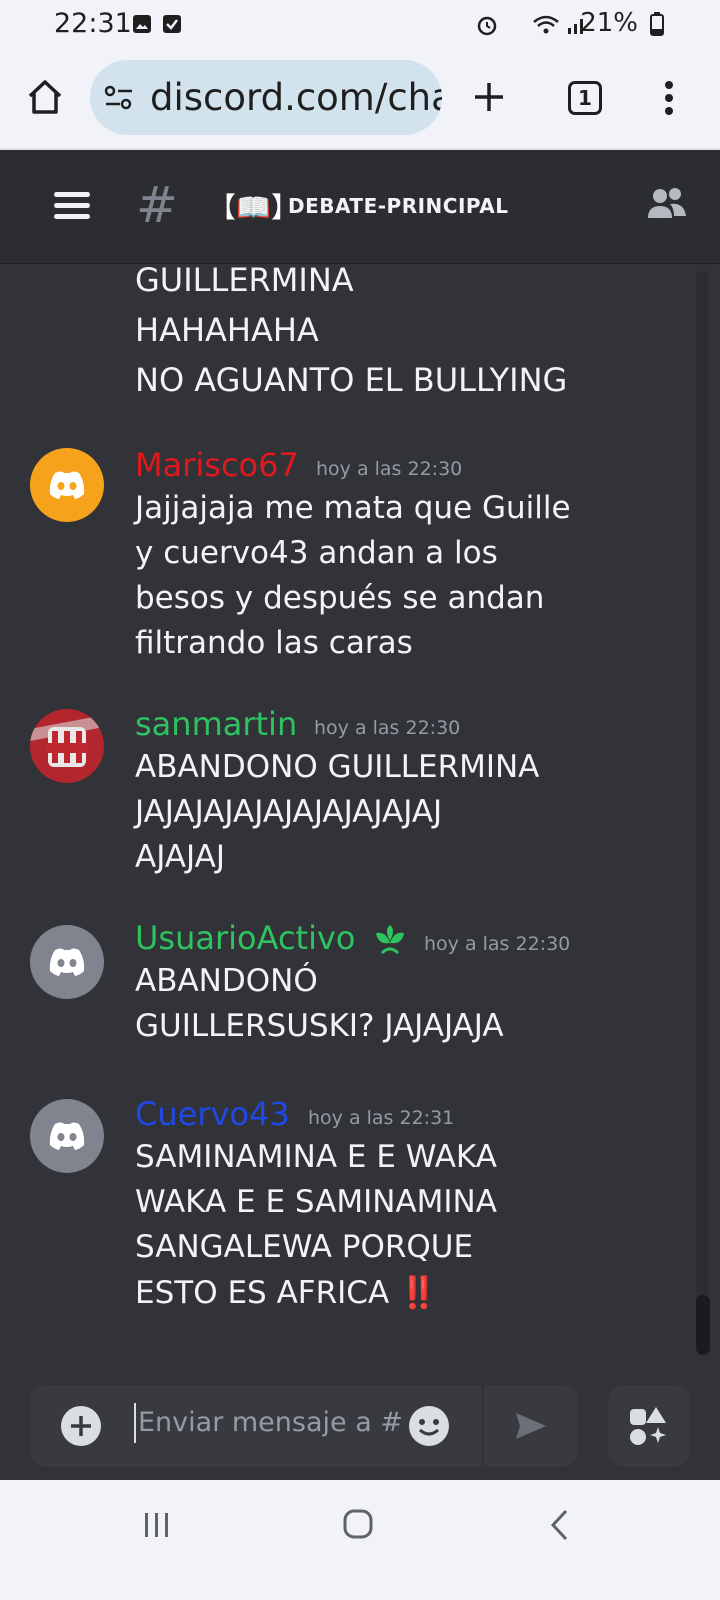 Image resolution: width=720 pixels, height=1600 pixels. I want to click on message-timestamp: hoy a las 22:31, so click(381, 1118).